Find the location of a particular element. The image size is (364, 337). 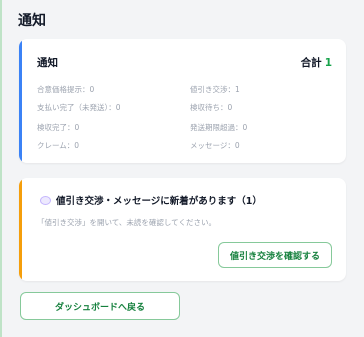

stat-messages: メッセージ：0 is located at coordinates (215, 145).